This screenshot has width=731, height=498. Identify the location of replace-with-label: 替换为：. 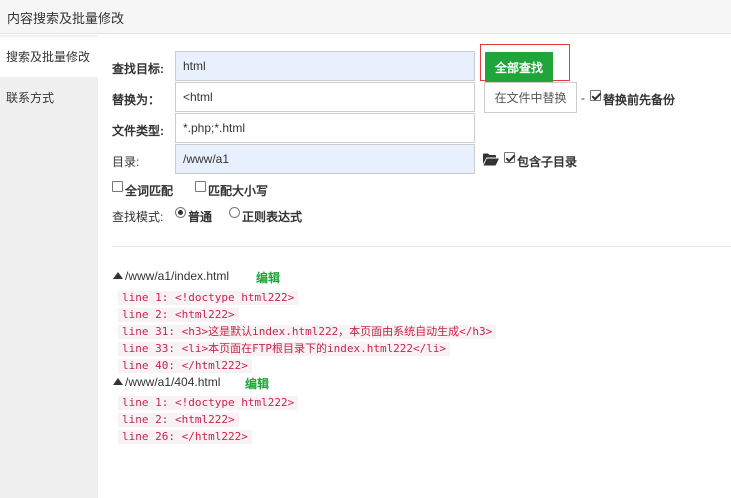
(136, 100).